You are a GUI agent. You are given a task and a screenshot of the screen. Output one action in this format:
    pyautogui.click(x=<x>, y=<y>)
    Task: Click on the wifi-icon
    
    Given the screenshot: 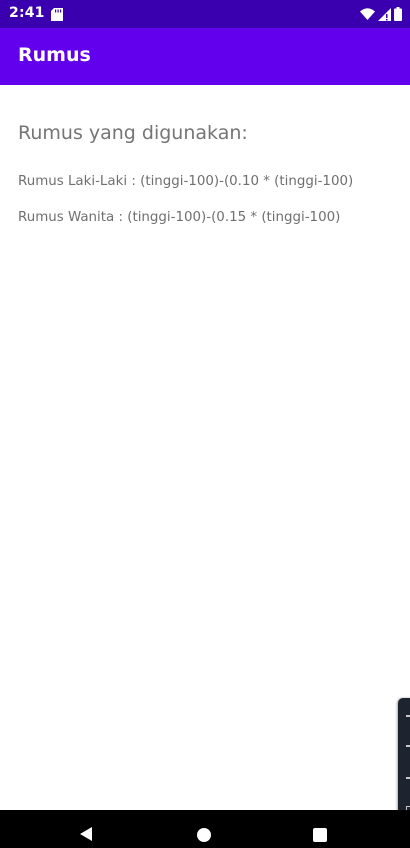 What is the action you would take?
    pyautogui.click(x=367, y=14)
    